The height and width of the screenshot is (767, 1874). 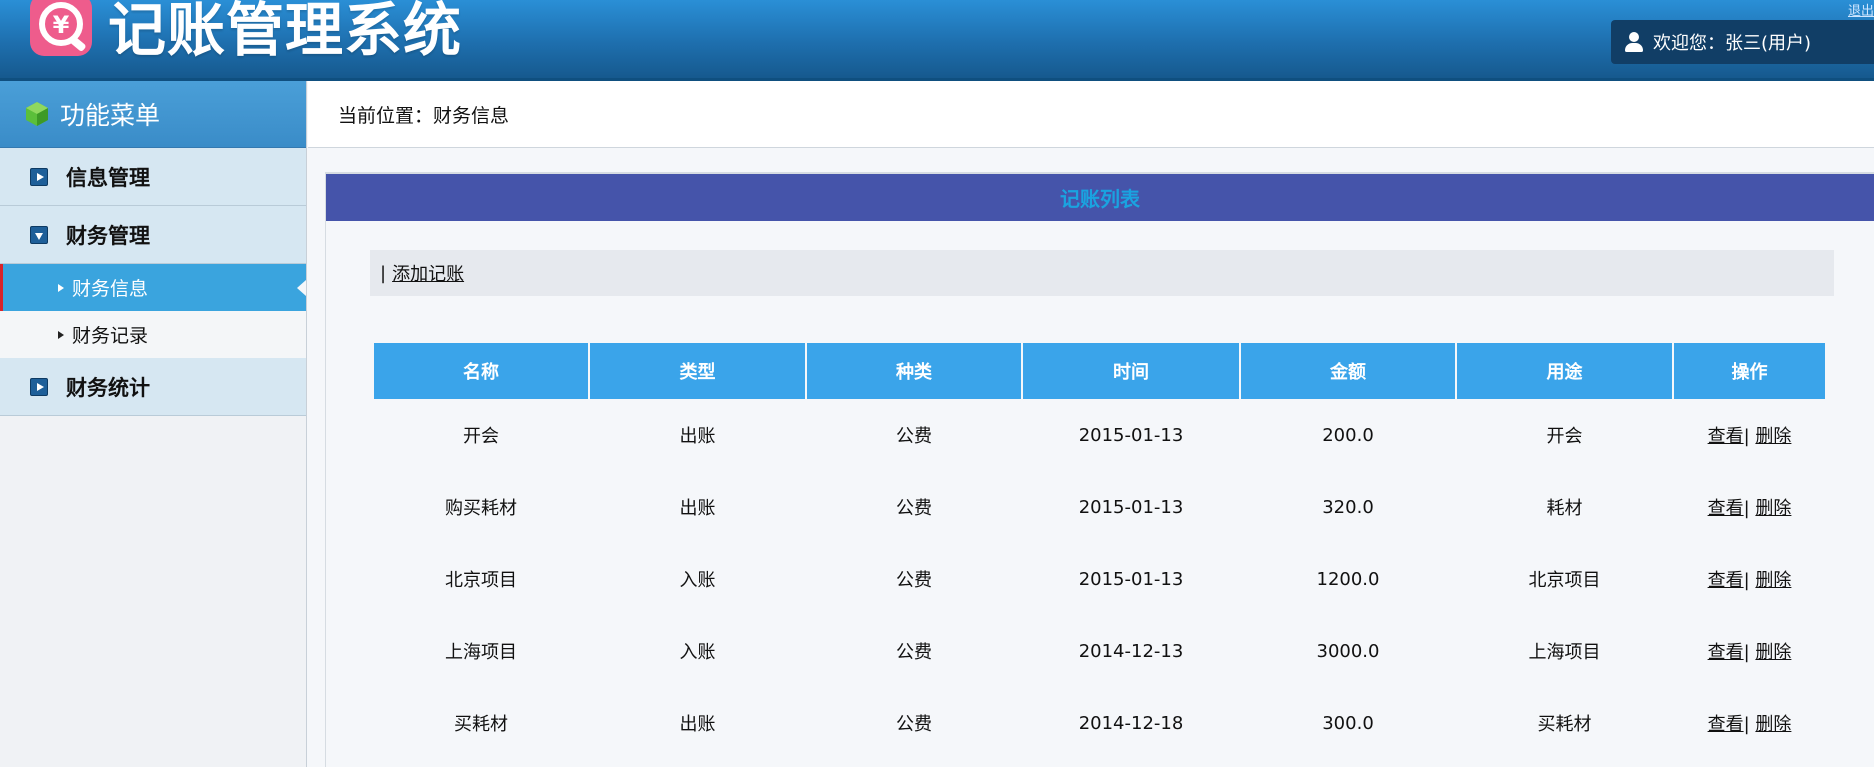 What do you see at coordinates (428, 273) in the screenshot?
I see `add-record-link: 添加记账` at bounding box center [428, 273].